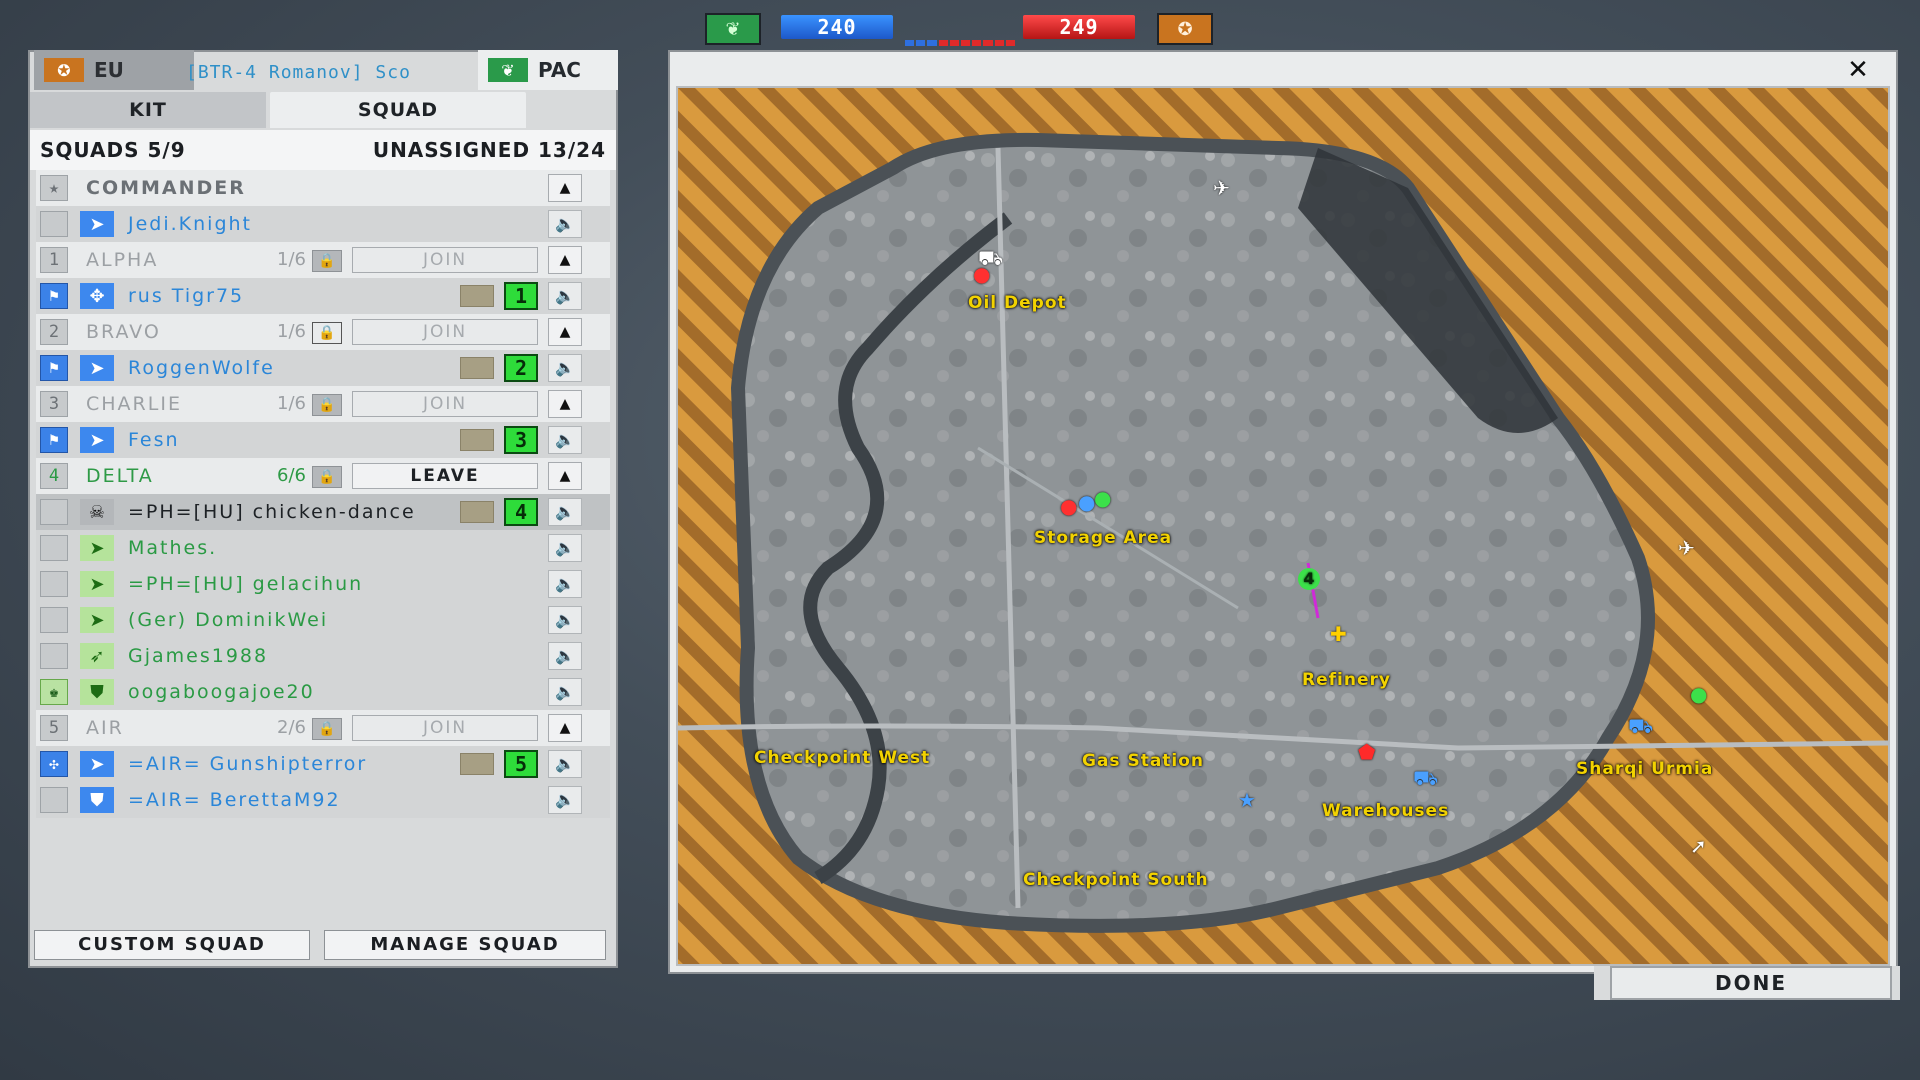  What do you see at coordinates (323, 368) in the screenshot?
I see `member-row: ⚑ ➤ RoggenWolfe 2 🔈` at bounding box center [323, 368].